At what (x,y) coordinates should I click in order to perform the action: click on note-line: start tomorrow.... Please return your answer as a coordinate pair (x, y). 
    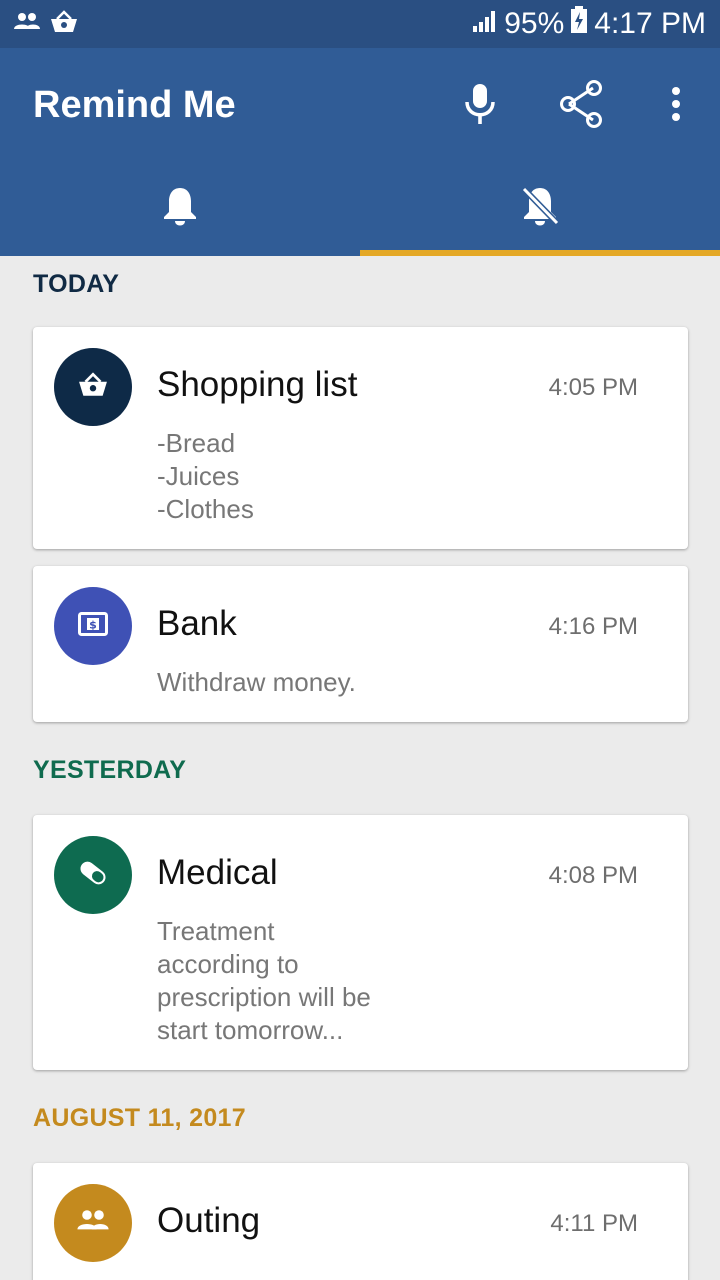
    Looking at the image, I should click on (250, 1030).